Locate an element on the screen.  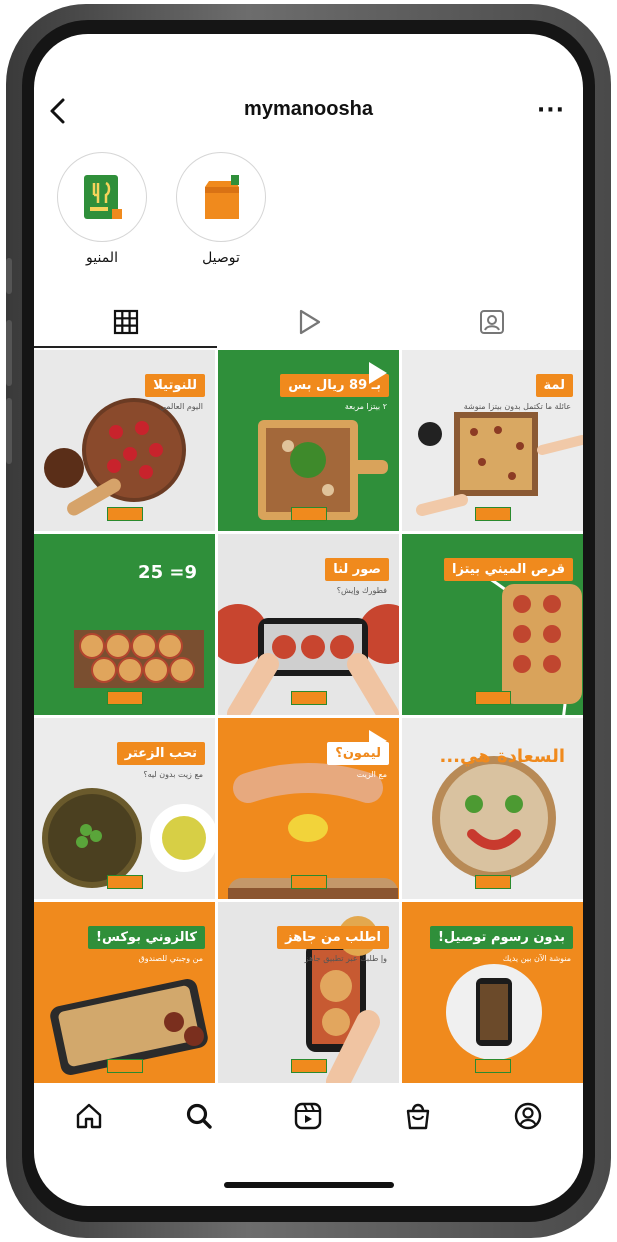
post-tile: بدون رسوم توصيل! منوشة الآن بين يديك is located at coordinates (492, 992).